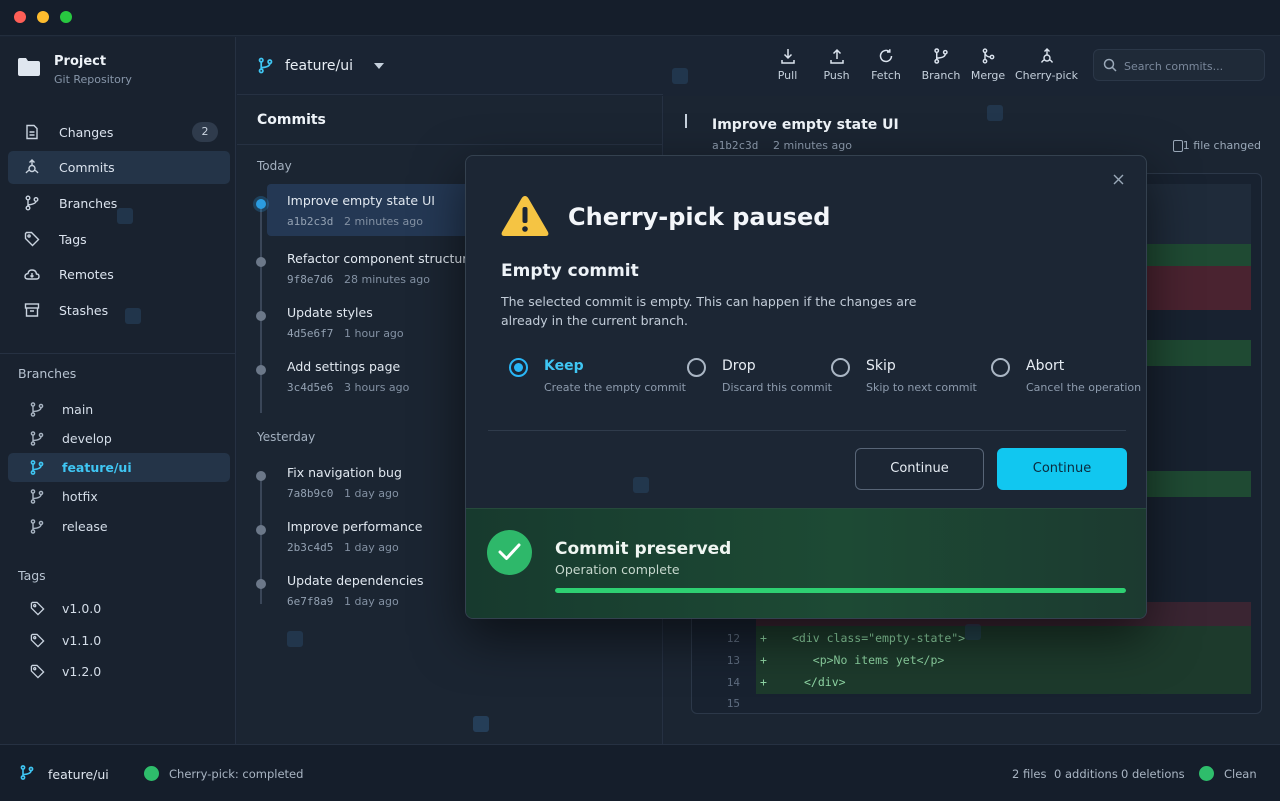 The width and height of the screenshot is (1280, 801). I want to click on commits-icon, so click(32, 167).